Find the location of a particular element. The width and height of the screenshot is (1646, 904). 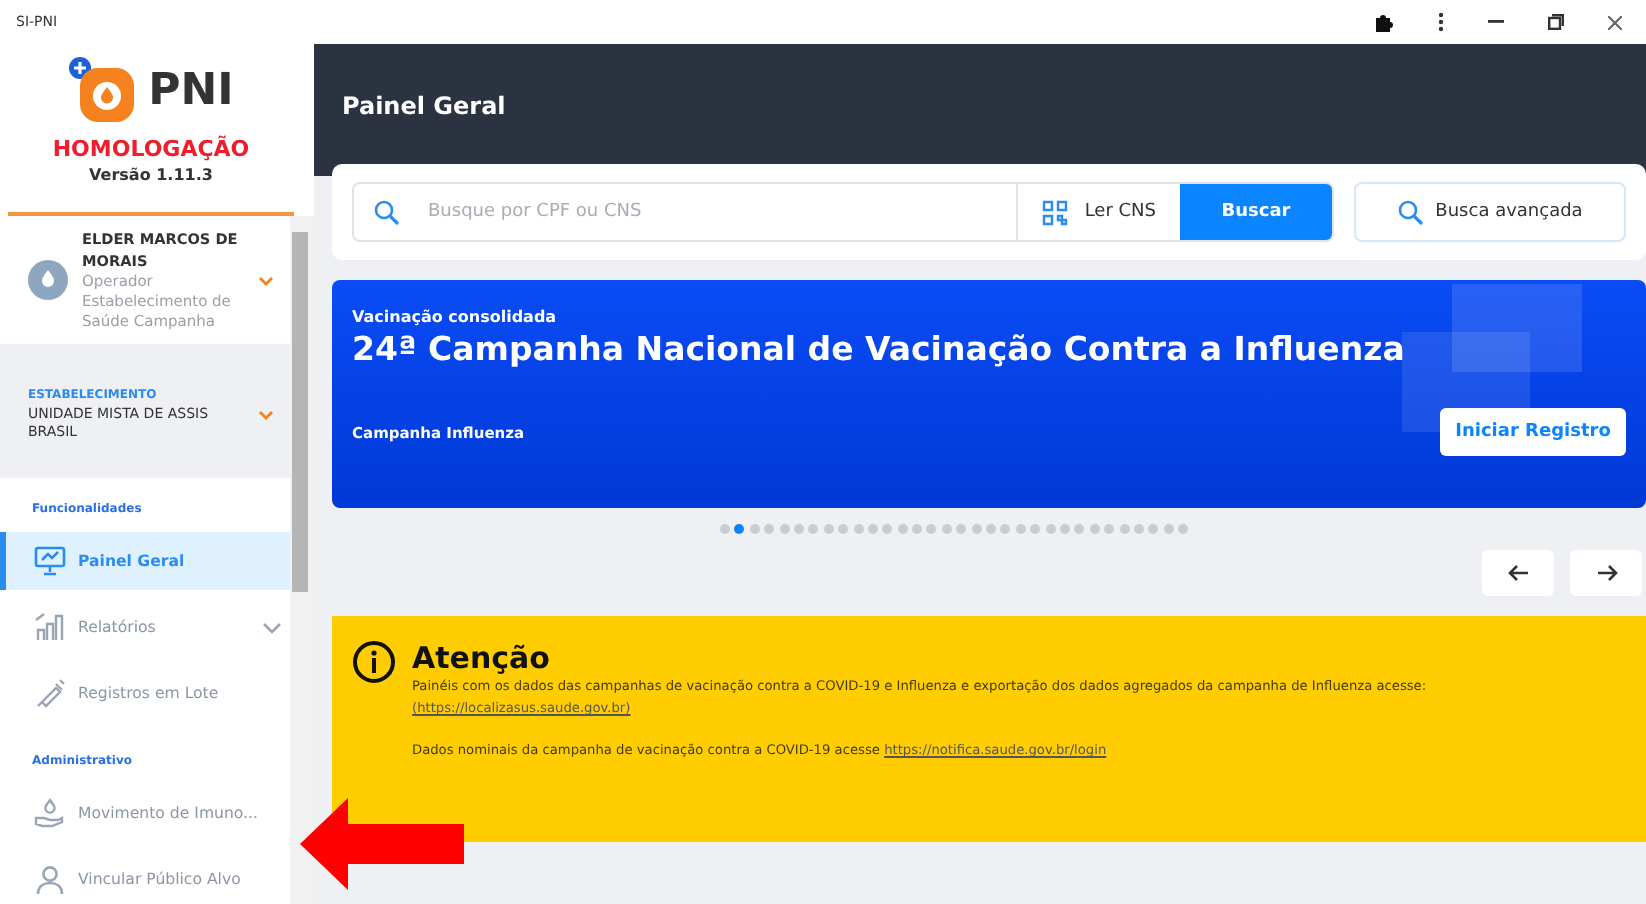

alert-title: Atenção is located at coordinates (482, 658).